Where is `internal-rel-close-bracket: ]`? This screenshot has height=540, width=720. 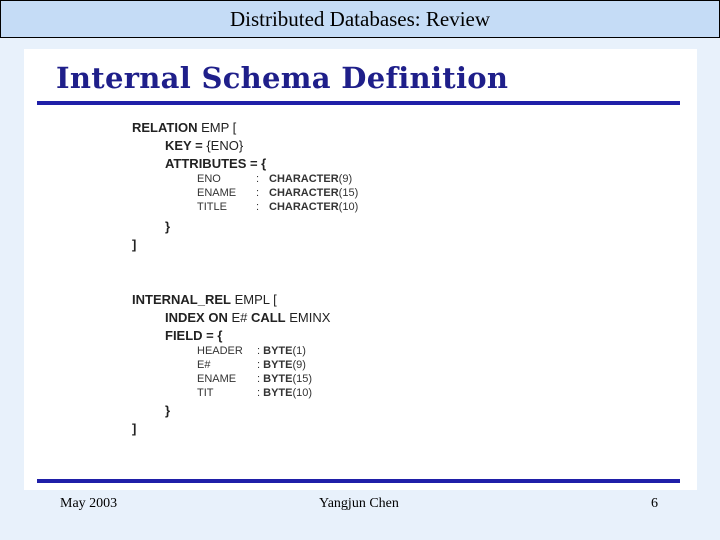 internal-rel-close-bracket: ] is located at coordinates (134, 428).